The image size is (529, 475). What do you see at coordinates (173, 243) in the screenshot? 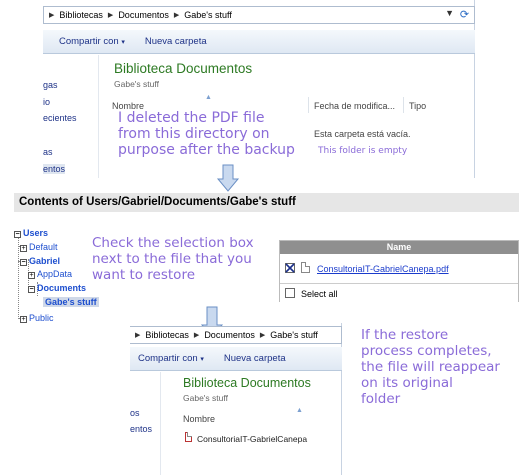
I see `annotation-line: Check the selection box` at bounding box center [173, 243].